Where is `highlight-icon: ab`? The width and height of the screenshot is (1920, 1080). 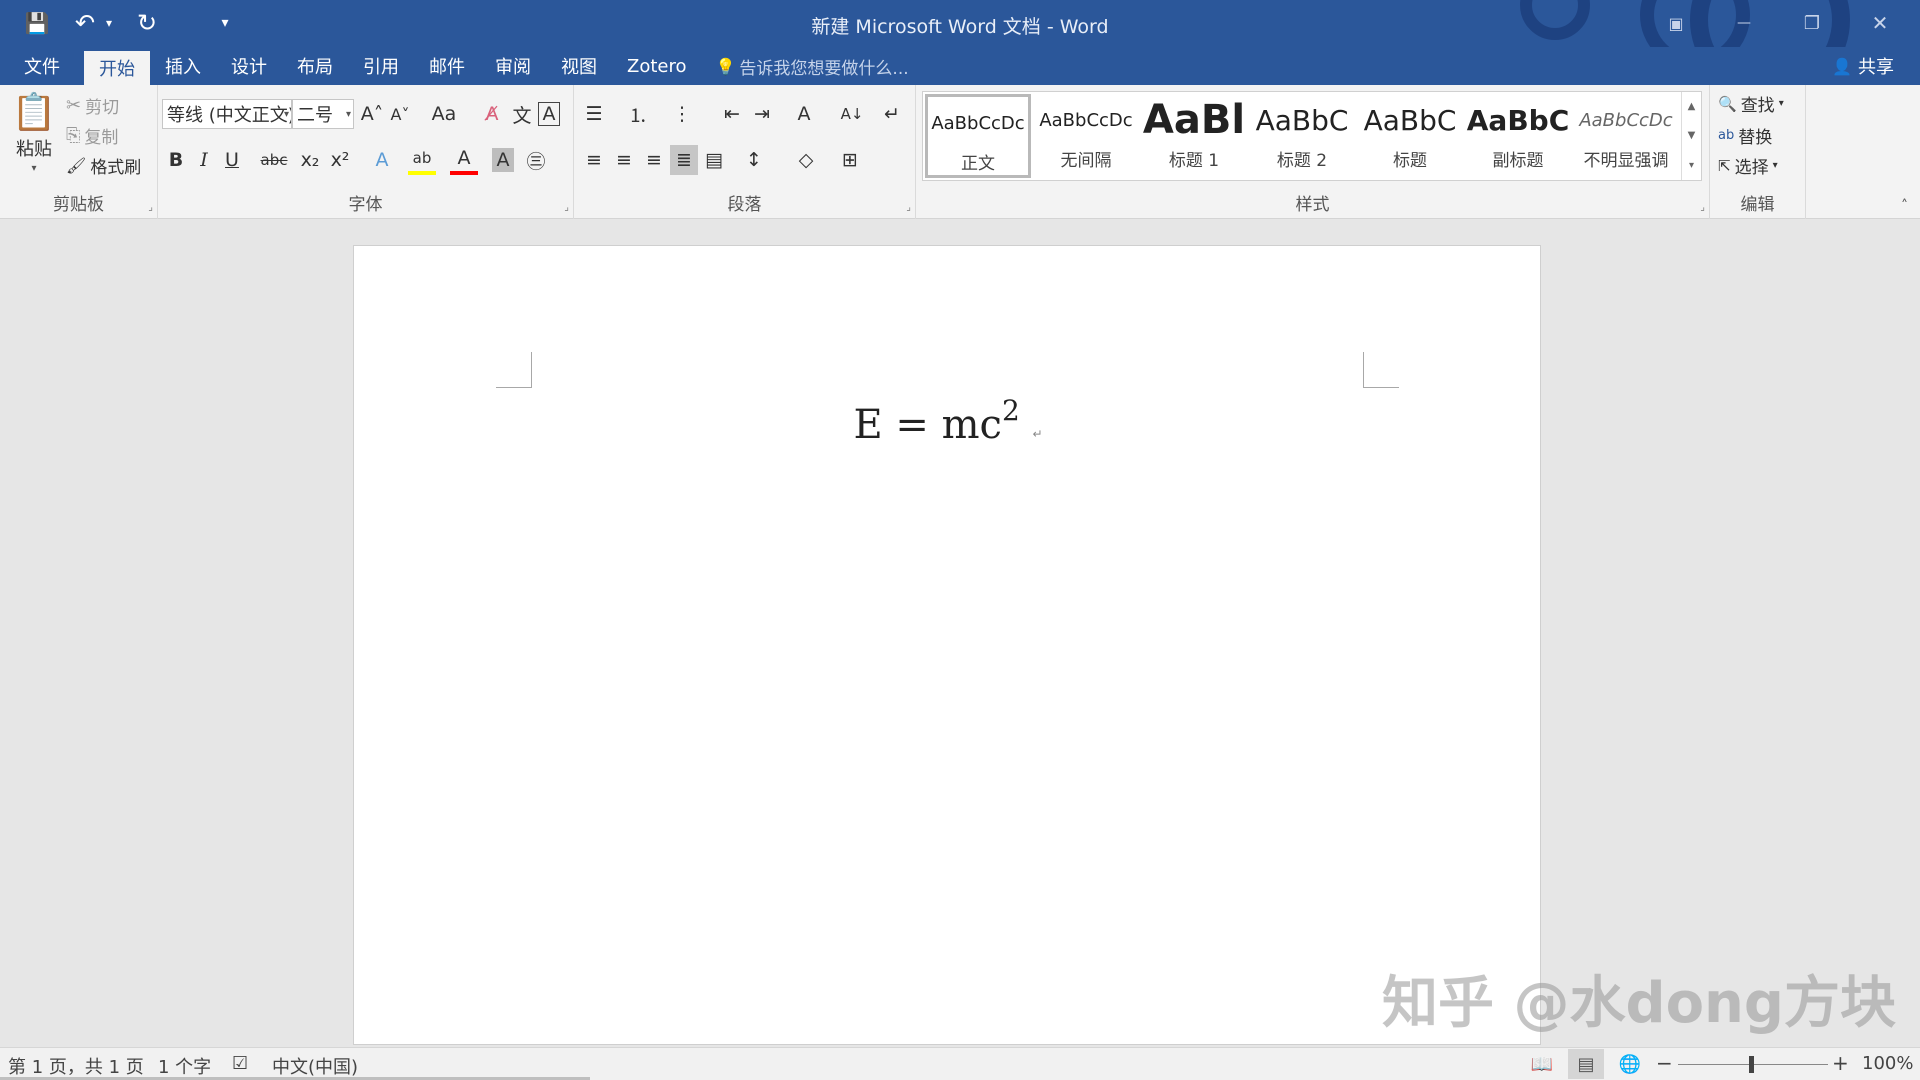 highlight-icon: ab is located at coordinates (422, 160).